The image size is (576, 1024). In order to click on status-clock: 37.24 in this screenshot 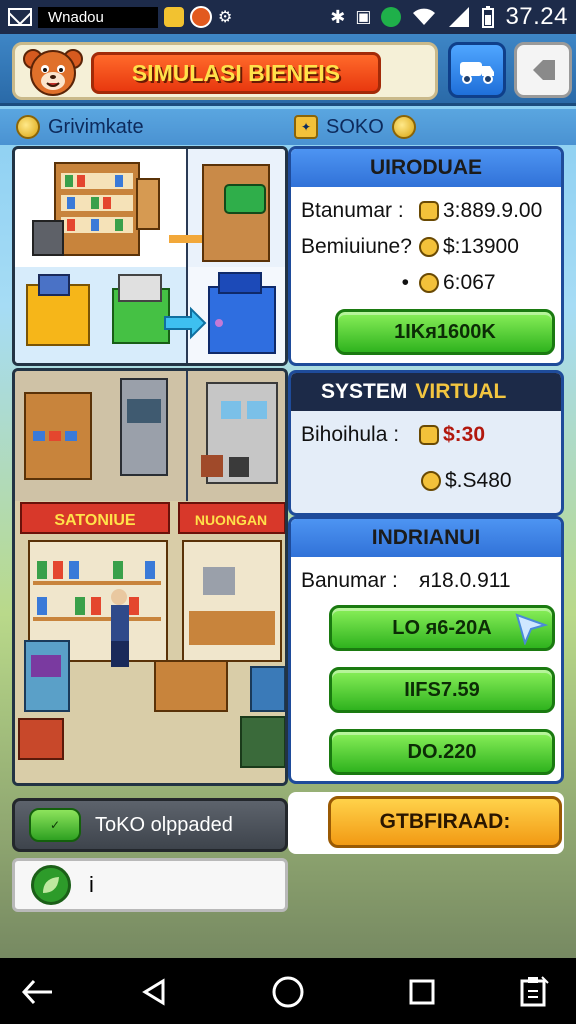, I will do `click(536, 16)`.